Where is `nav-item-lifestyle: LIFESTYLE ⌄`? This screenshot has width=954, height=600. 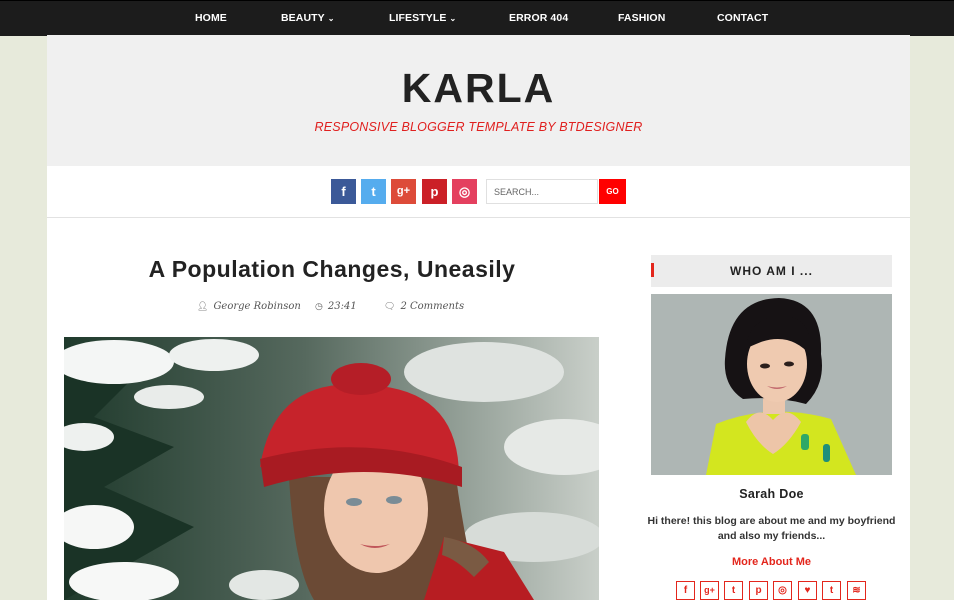
nav-item-lifestyle: LIFESTYLE ⌄ is located at coordinates (422, 18).